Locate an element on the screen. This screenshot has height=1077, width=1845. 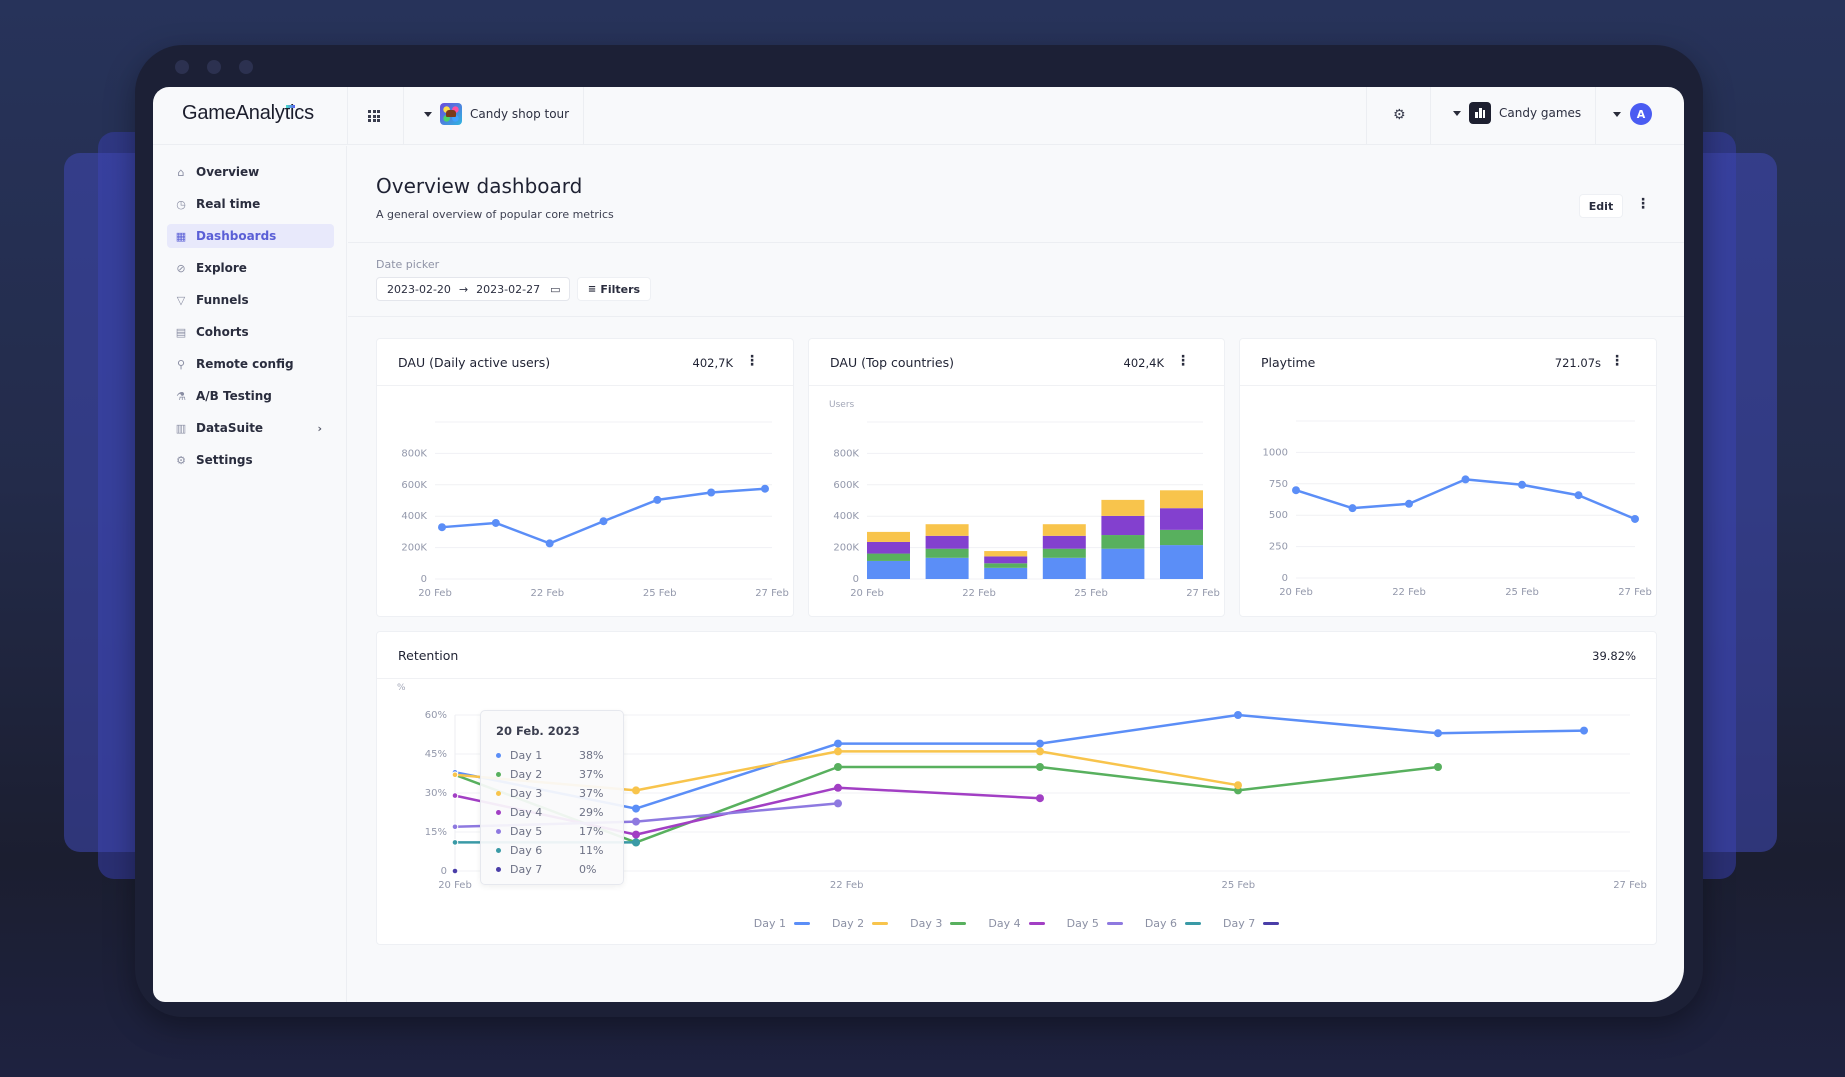
y-tick-label: 0 is located at coordinates (1285, 578).